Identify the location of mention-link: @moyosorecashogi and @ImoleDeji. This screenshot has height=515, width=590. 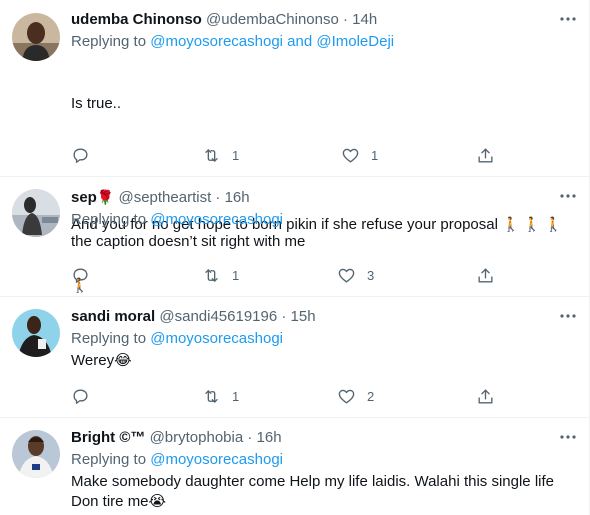
(272, 41).